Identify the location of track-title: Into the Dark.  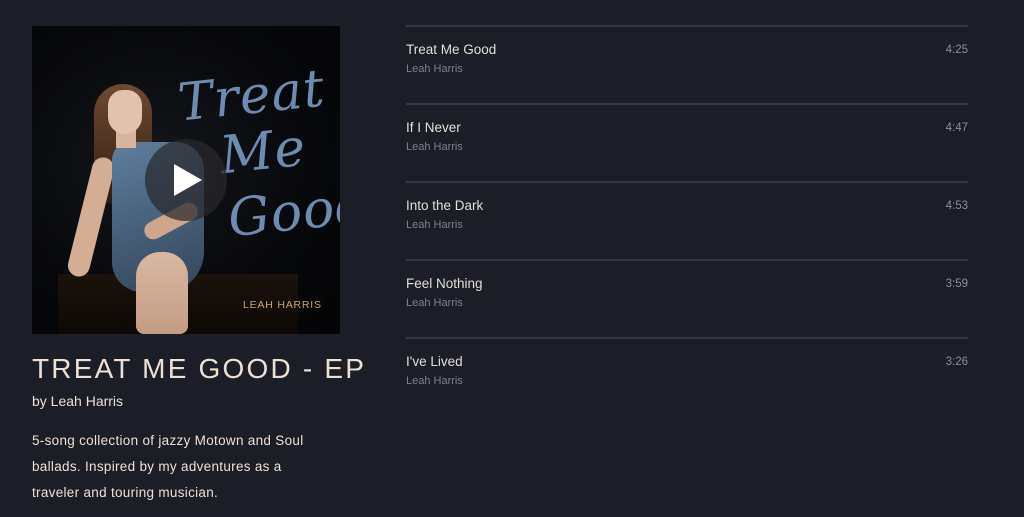
(445, 205).